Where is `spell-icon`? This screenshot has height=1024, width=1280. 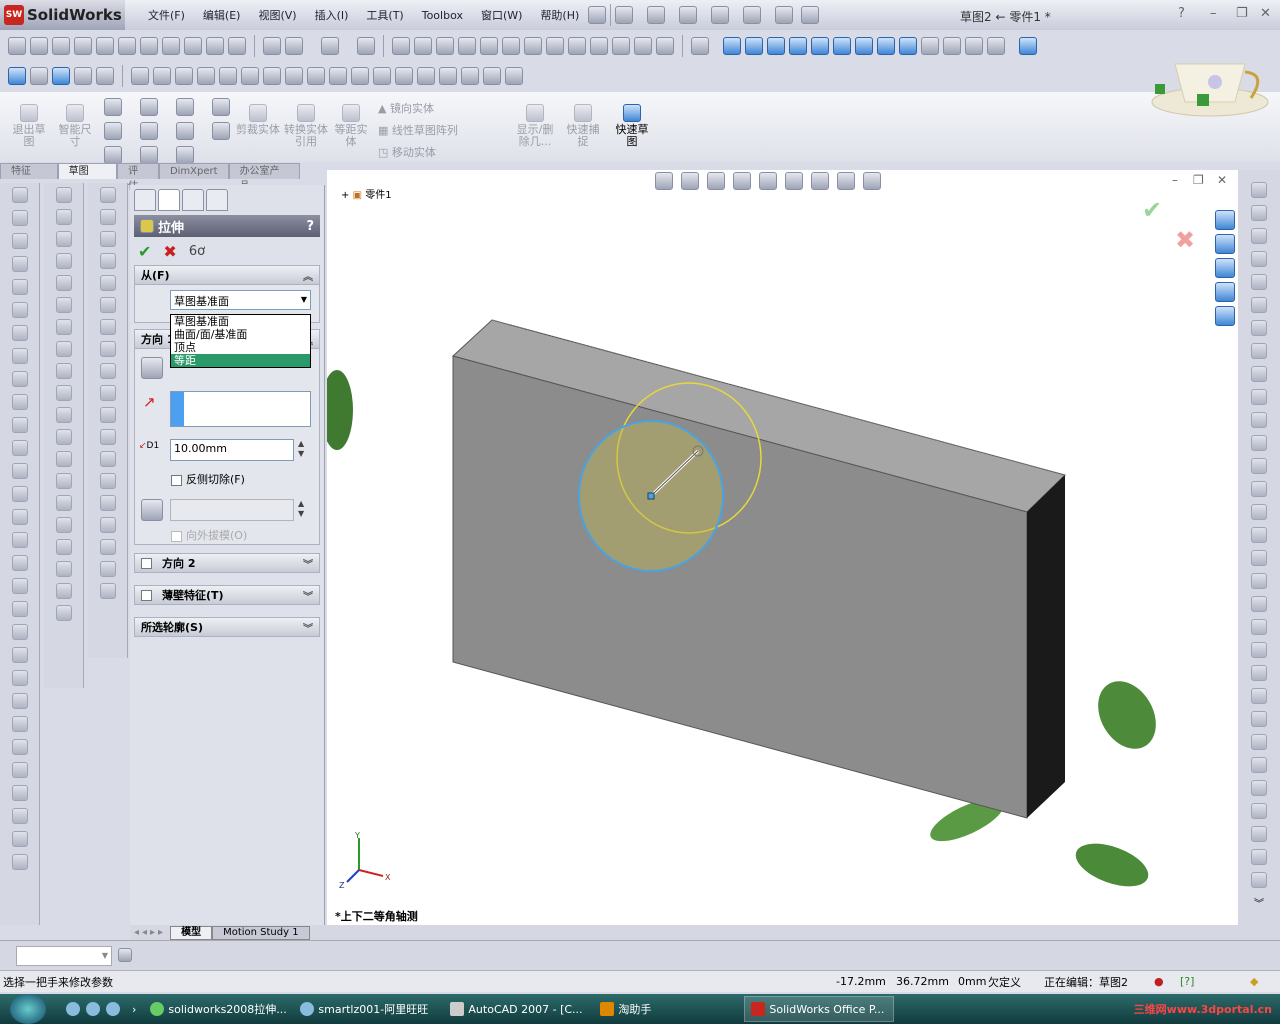 spell-icon is located at coordinates (401, 45).